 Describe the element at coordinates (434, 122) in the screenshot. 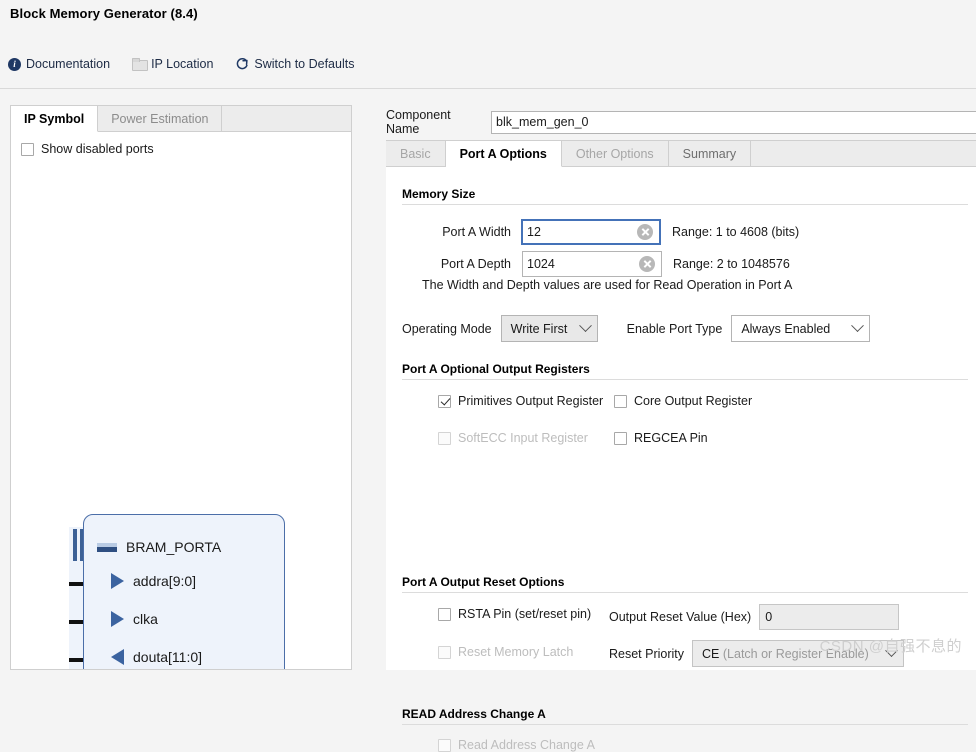

I see `component-name-label: Component Name` at that location.